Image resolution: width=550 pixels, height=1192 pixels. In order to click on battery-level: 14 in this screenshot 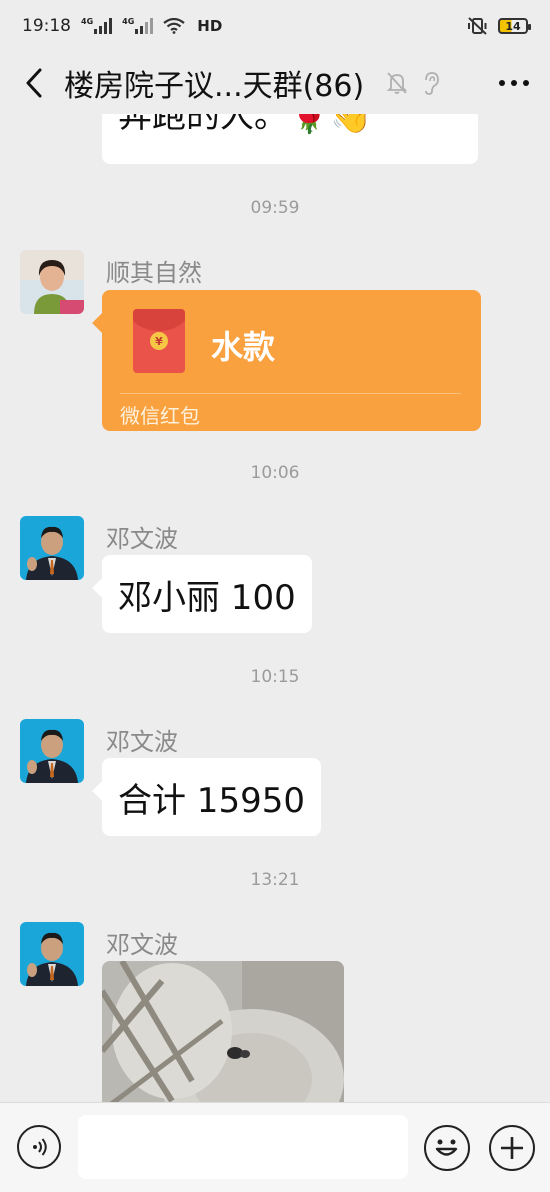, I will do `click(513, 26)`.